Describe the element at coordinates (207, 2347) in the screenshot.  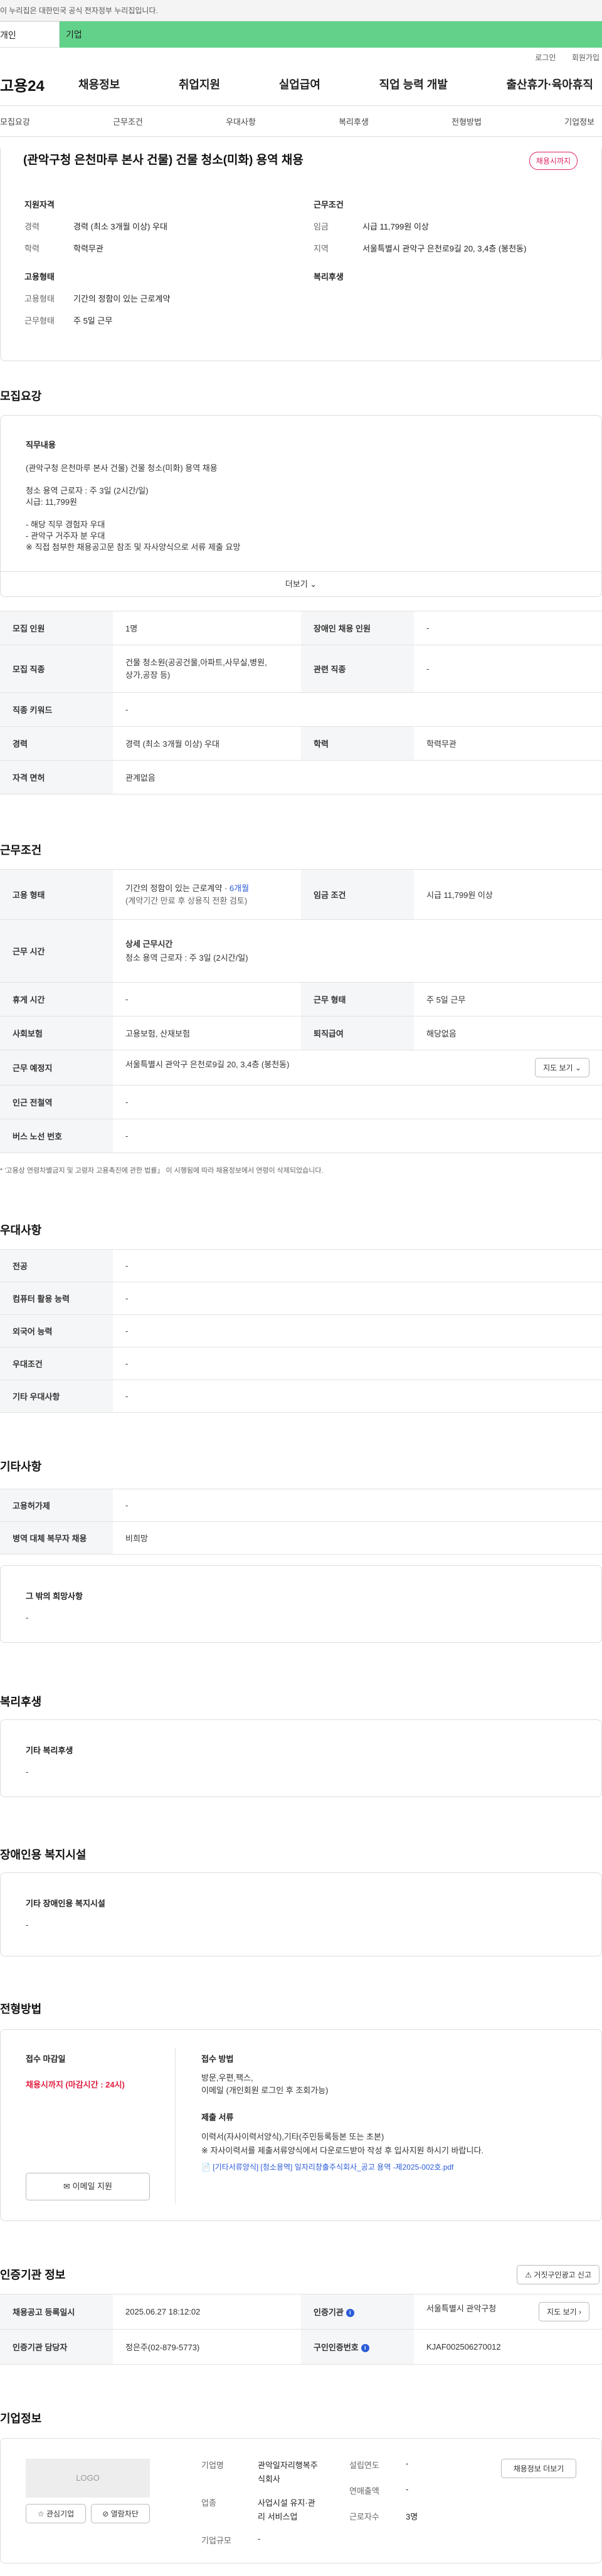
I see `row-value: 정은주(02-879-5773)` at that location.